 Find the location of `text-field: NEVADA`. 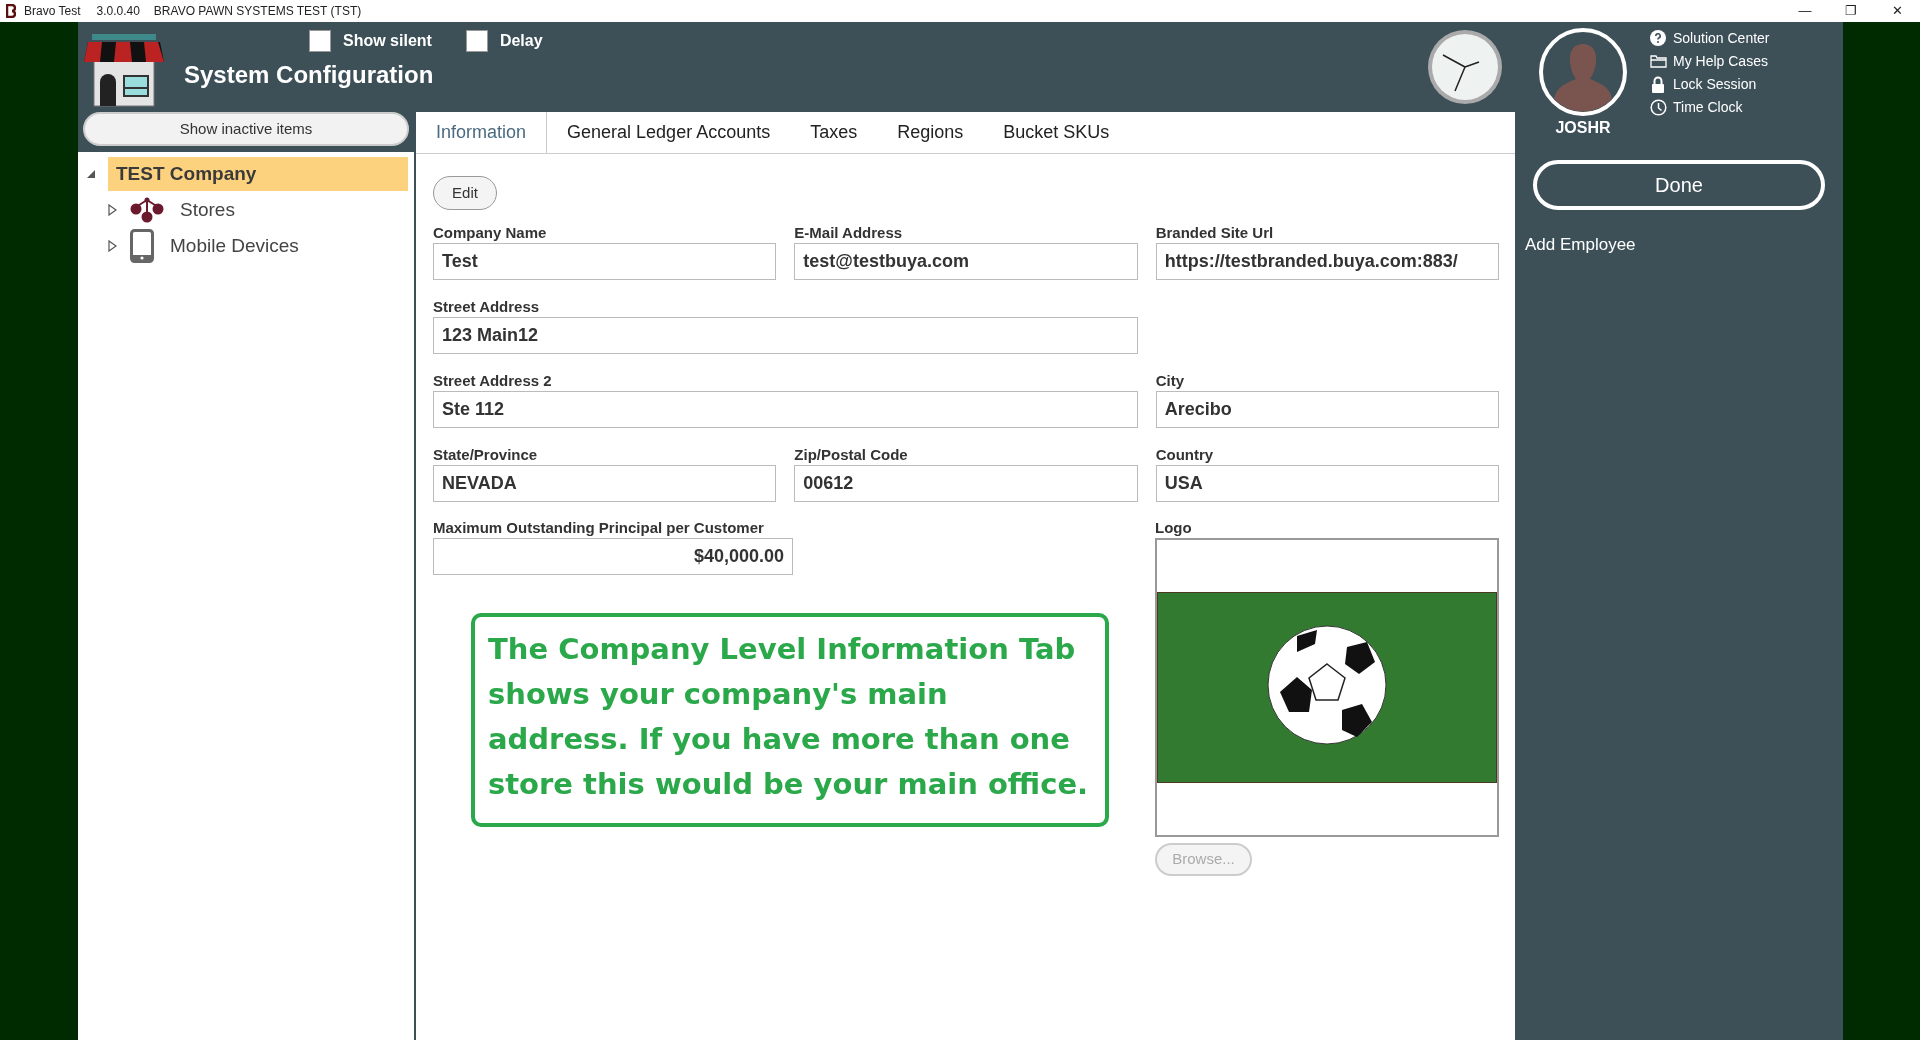

text-field: NEVADA is located at coordinates (605, 483).